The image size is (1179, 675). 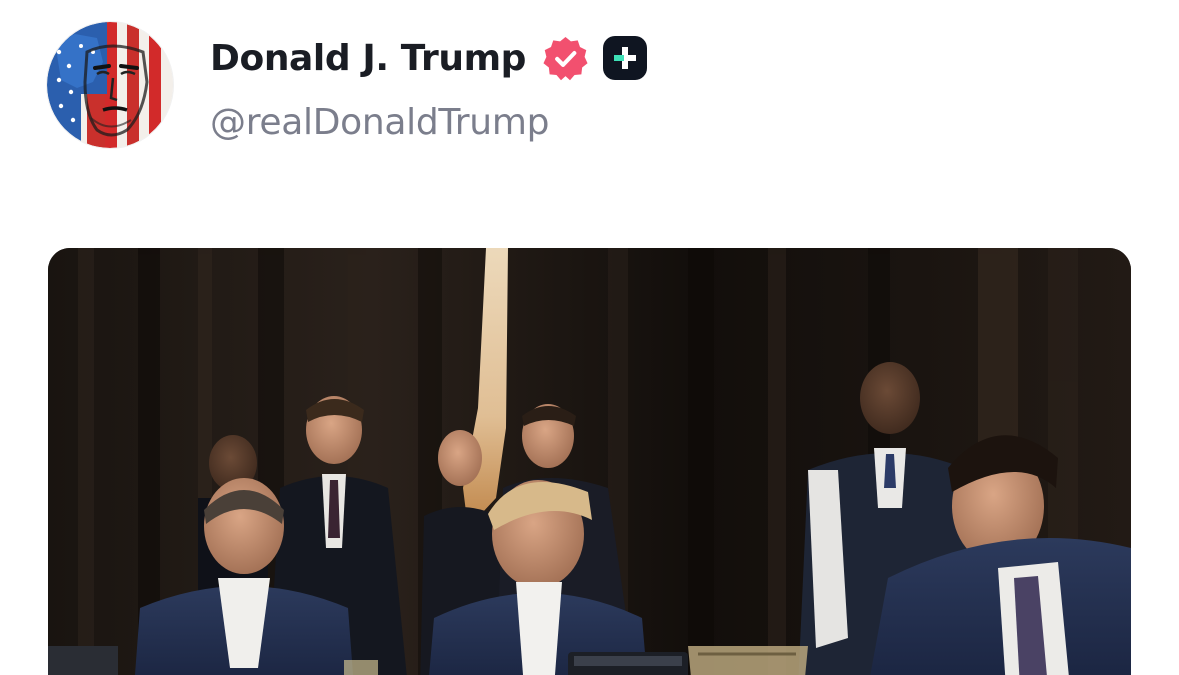 What do you see at coordinates (428, 122) in the screenshot?
I see `author-handle: @realDonaldTrump` at bounding box center [428, 122].